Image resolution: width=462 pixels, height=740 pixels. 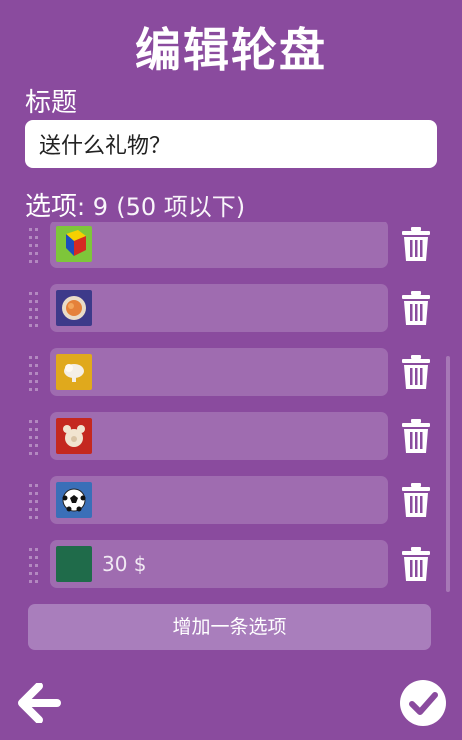 What do you see at coordinates (51, 103) in the screenshot?
I see `title-label: 标题` at bounding box center [51, 103].